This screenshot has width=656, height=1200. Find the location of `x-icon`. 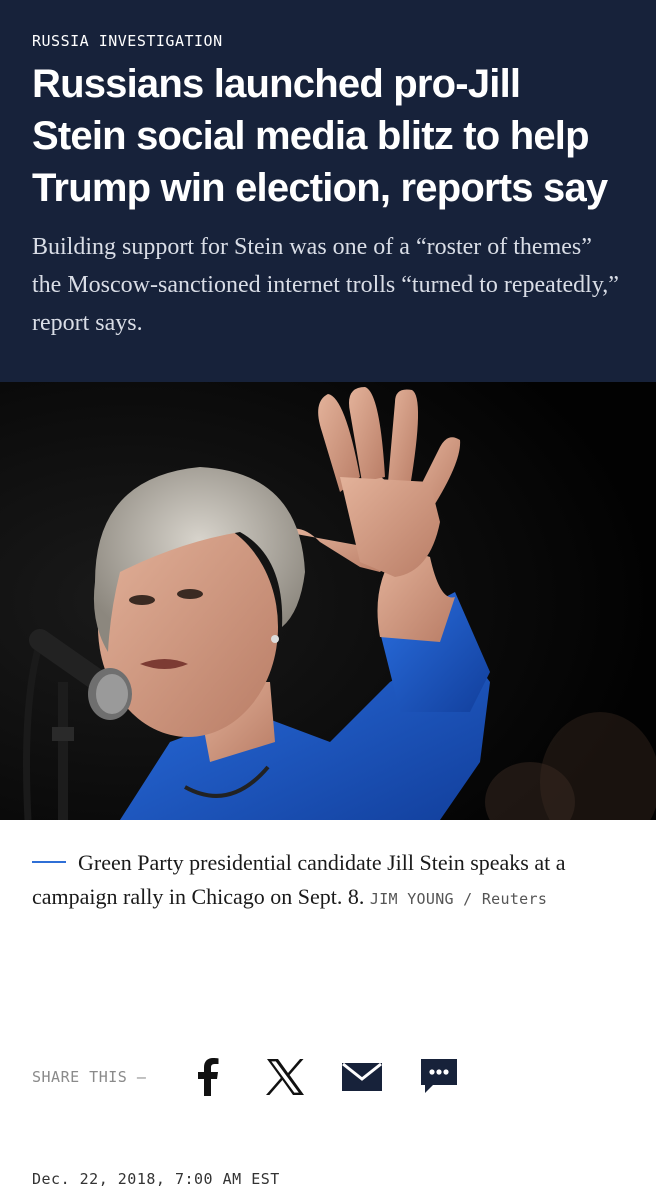

x-icon is located at coordinates (285, 1077).